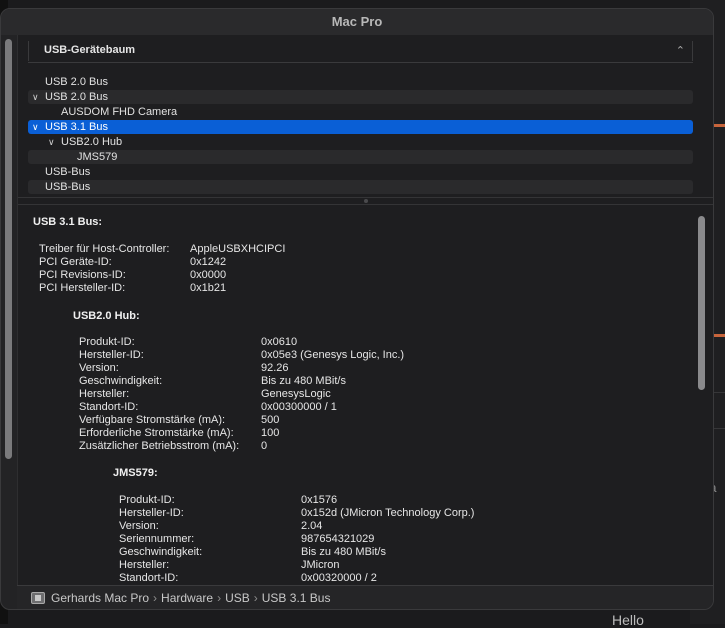 Image resolution: width=725 pixels, height=628 pixels. I want to click on prop-key: Erforderliche Stromstärke (mA):, so click(156, 433).